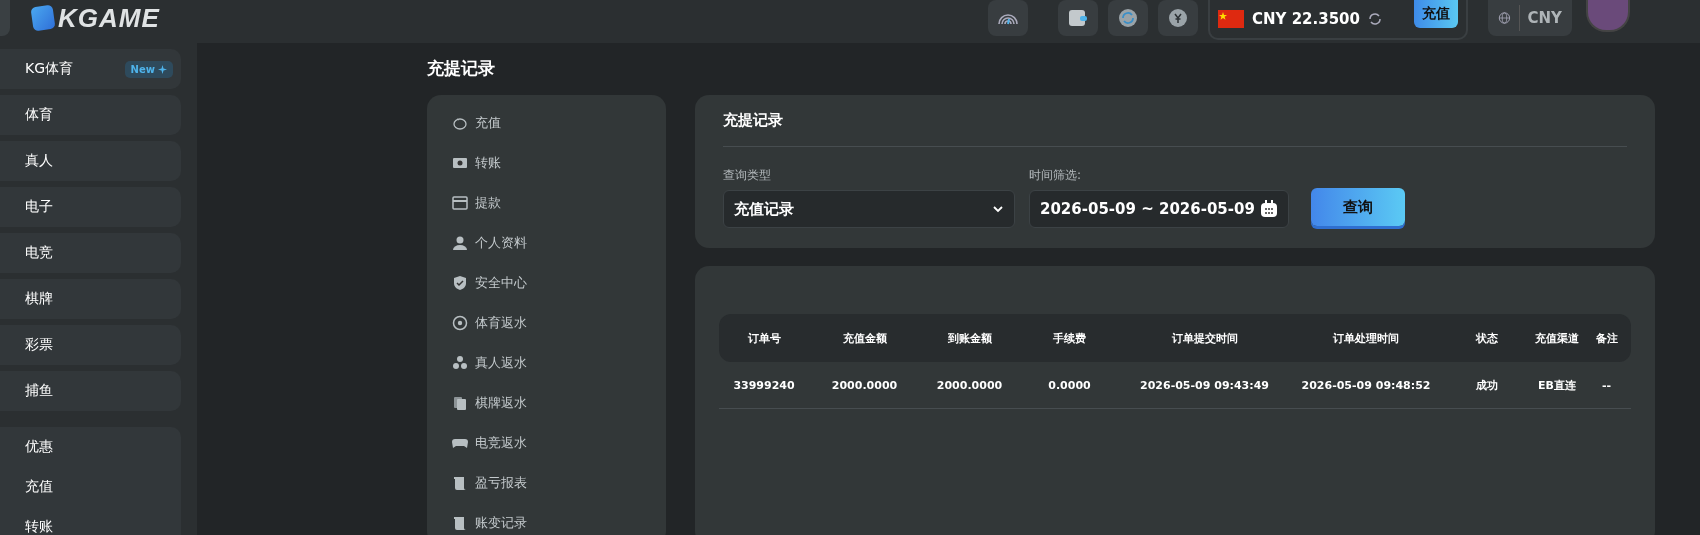 The width and height of the screenshot is (1700, 535). What do you see at coordinates (1178, 18) in the screenshot?
I see `yen-exchange-icon` at bounding box center [1178, 18].